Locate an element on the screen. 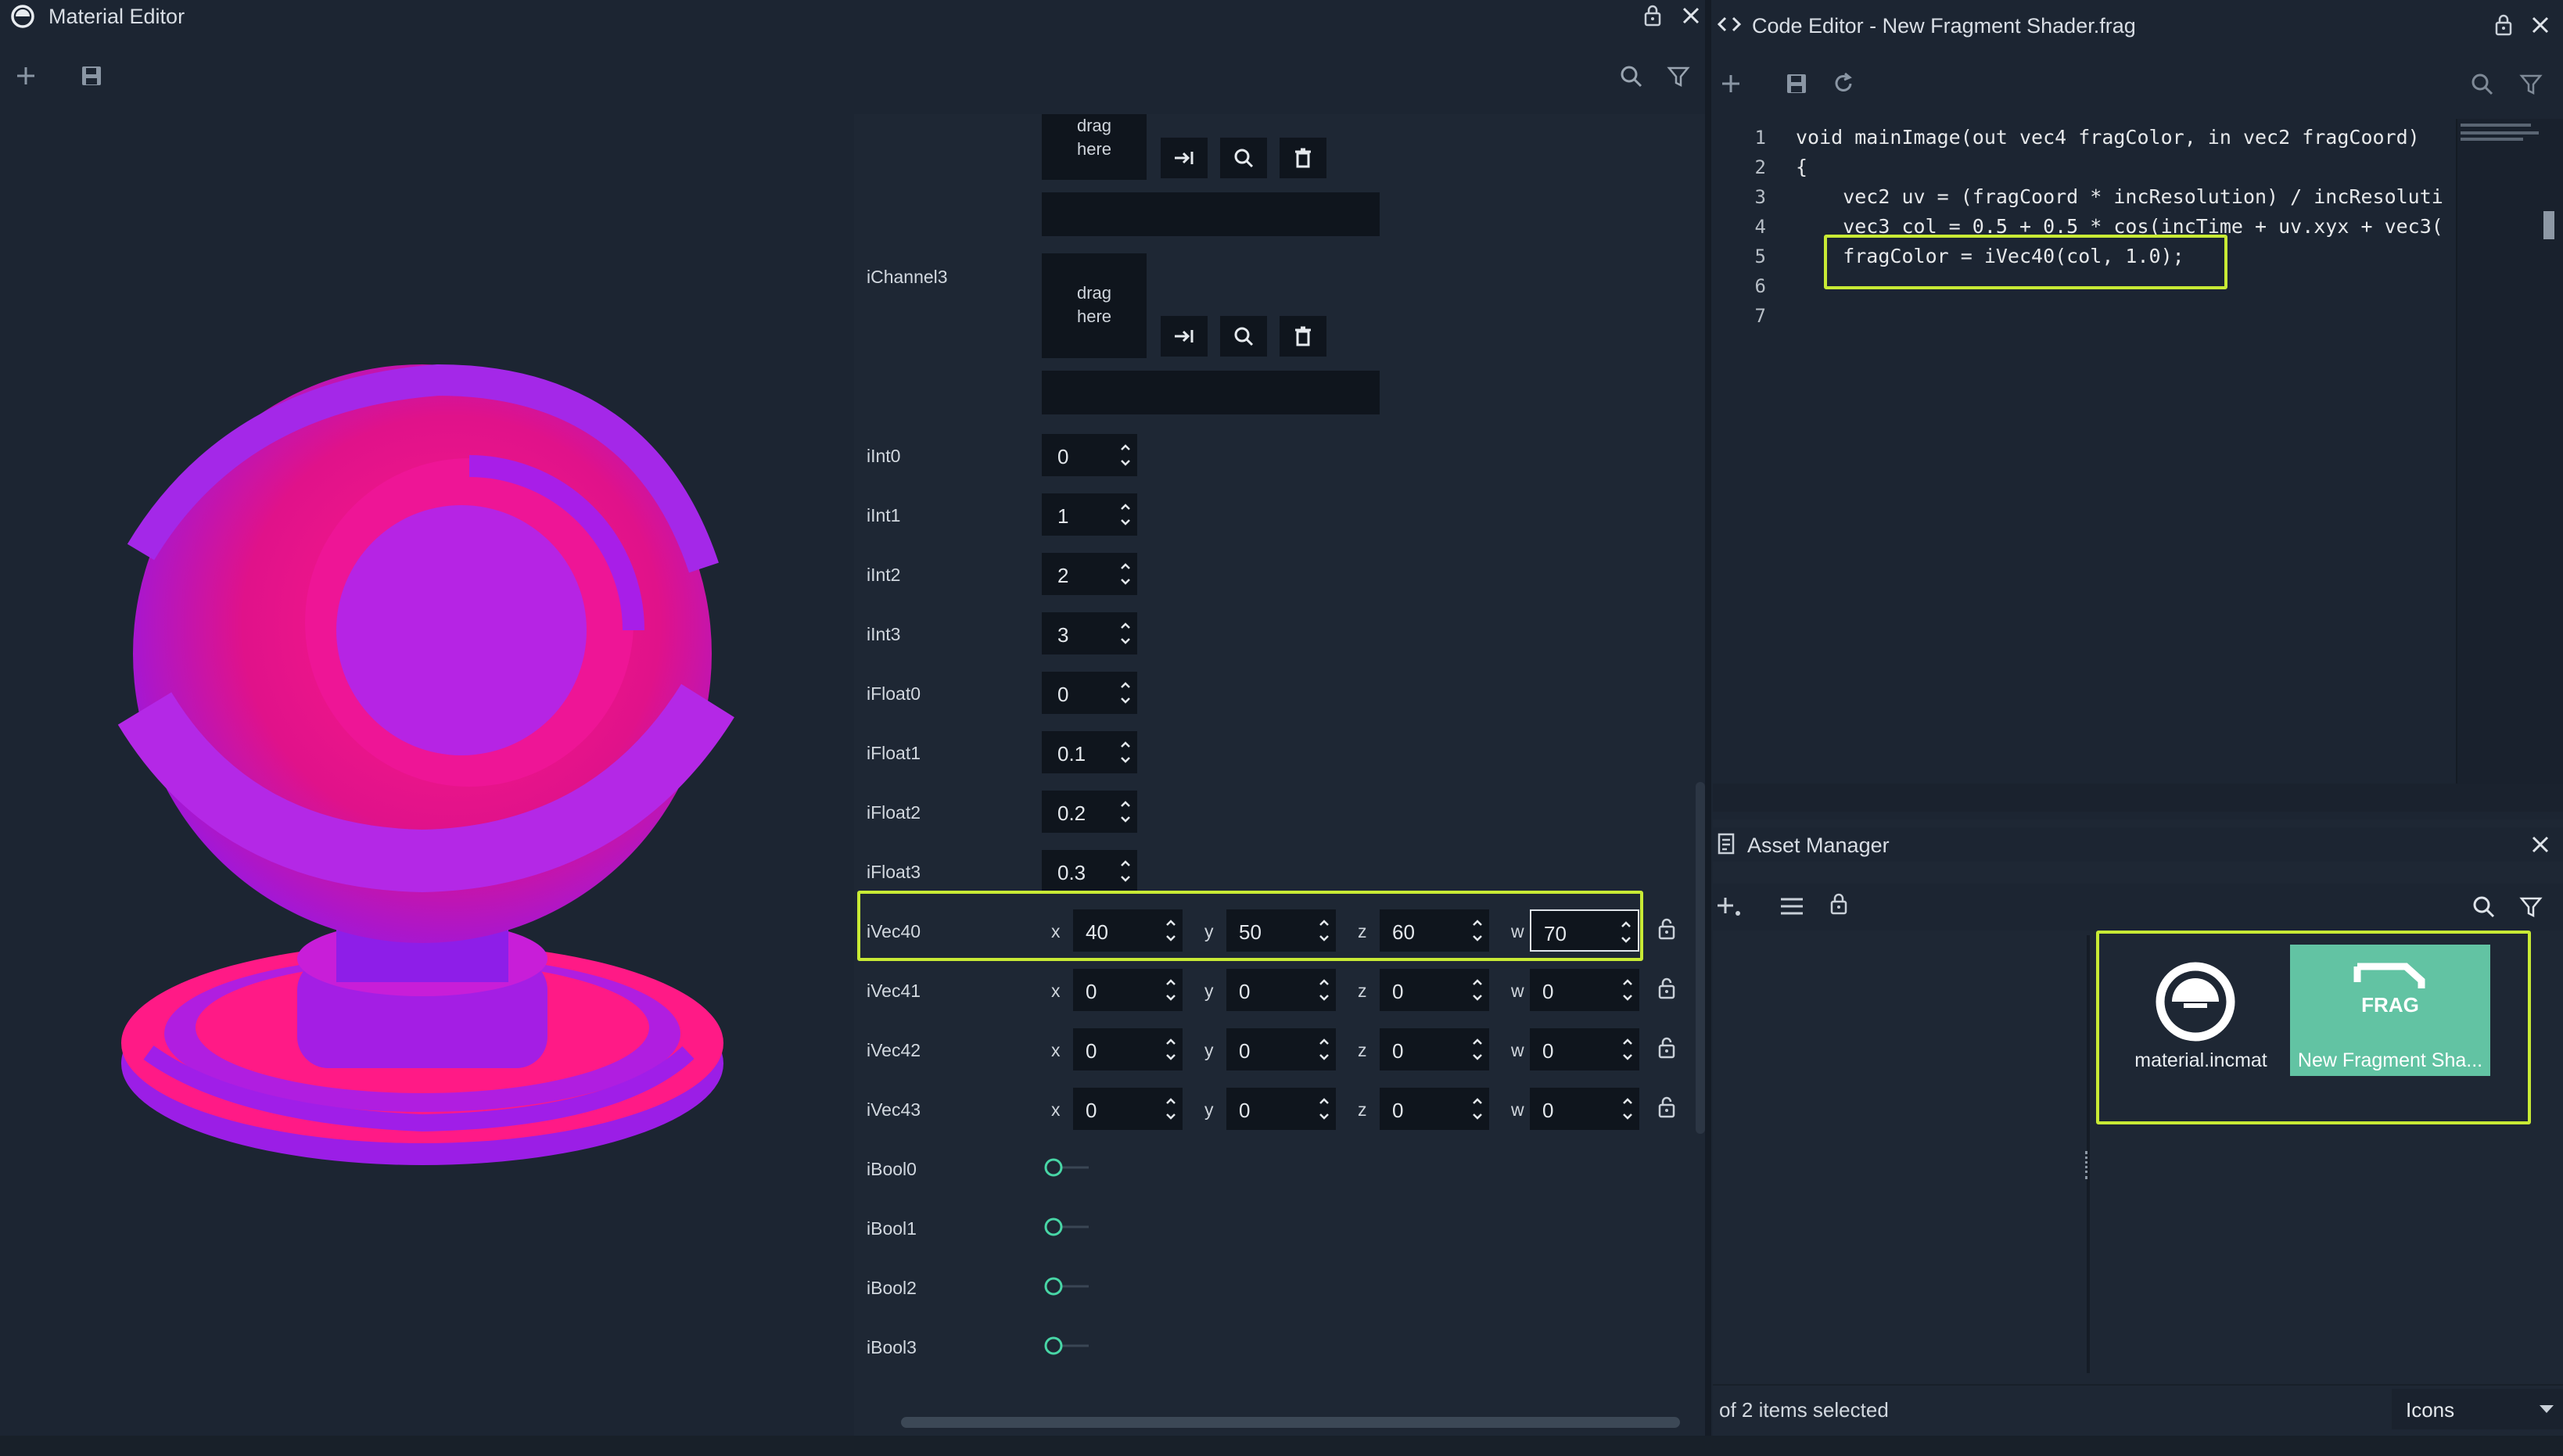  horizontal-scrollbar is located at coordinates (1290, 1422).